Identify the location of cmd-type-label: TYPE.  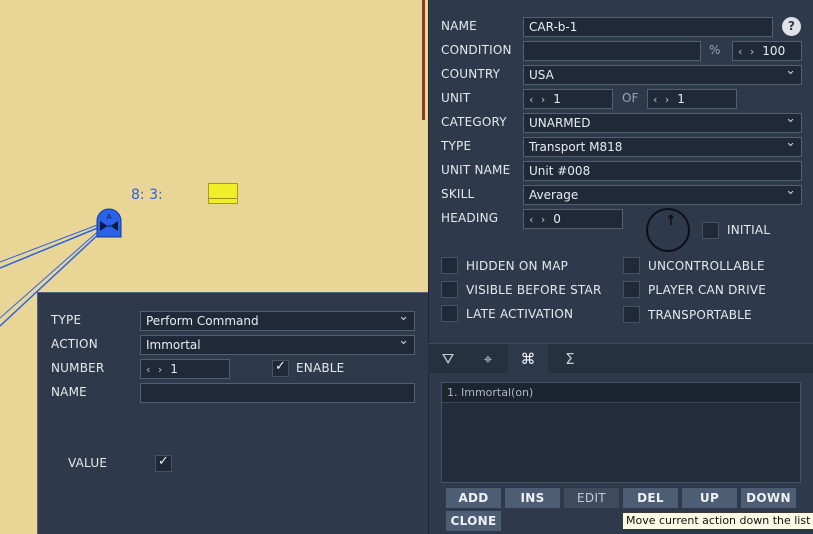
(66, 320).